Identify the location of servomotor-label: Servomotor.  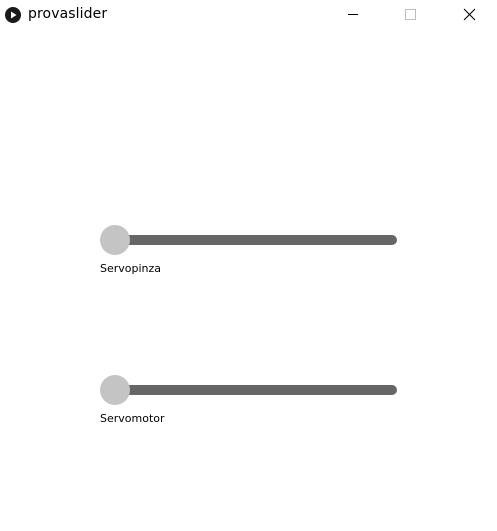
(132, 418).